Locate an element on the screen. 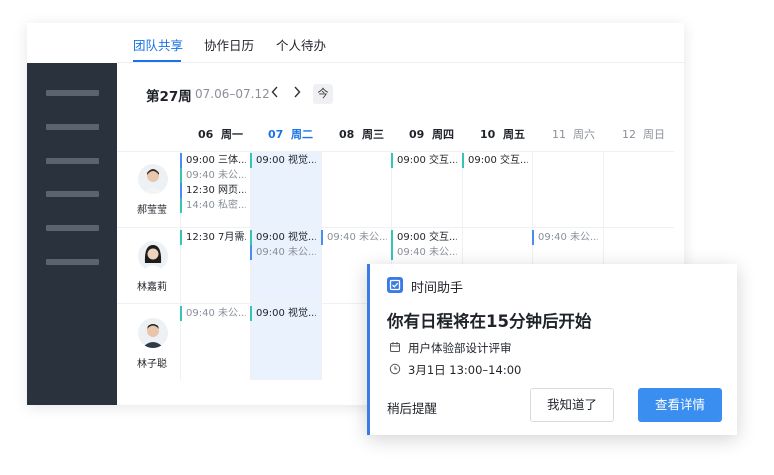 This screenshot has width=774, height=475. event-name: 用户体验部设计评审 is located at coordinates (460, 348).